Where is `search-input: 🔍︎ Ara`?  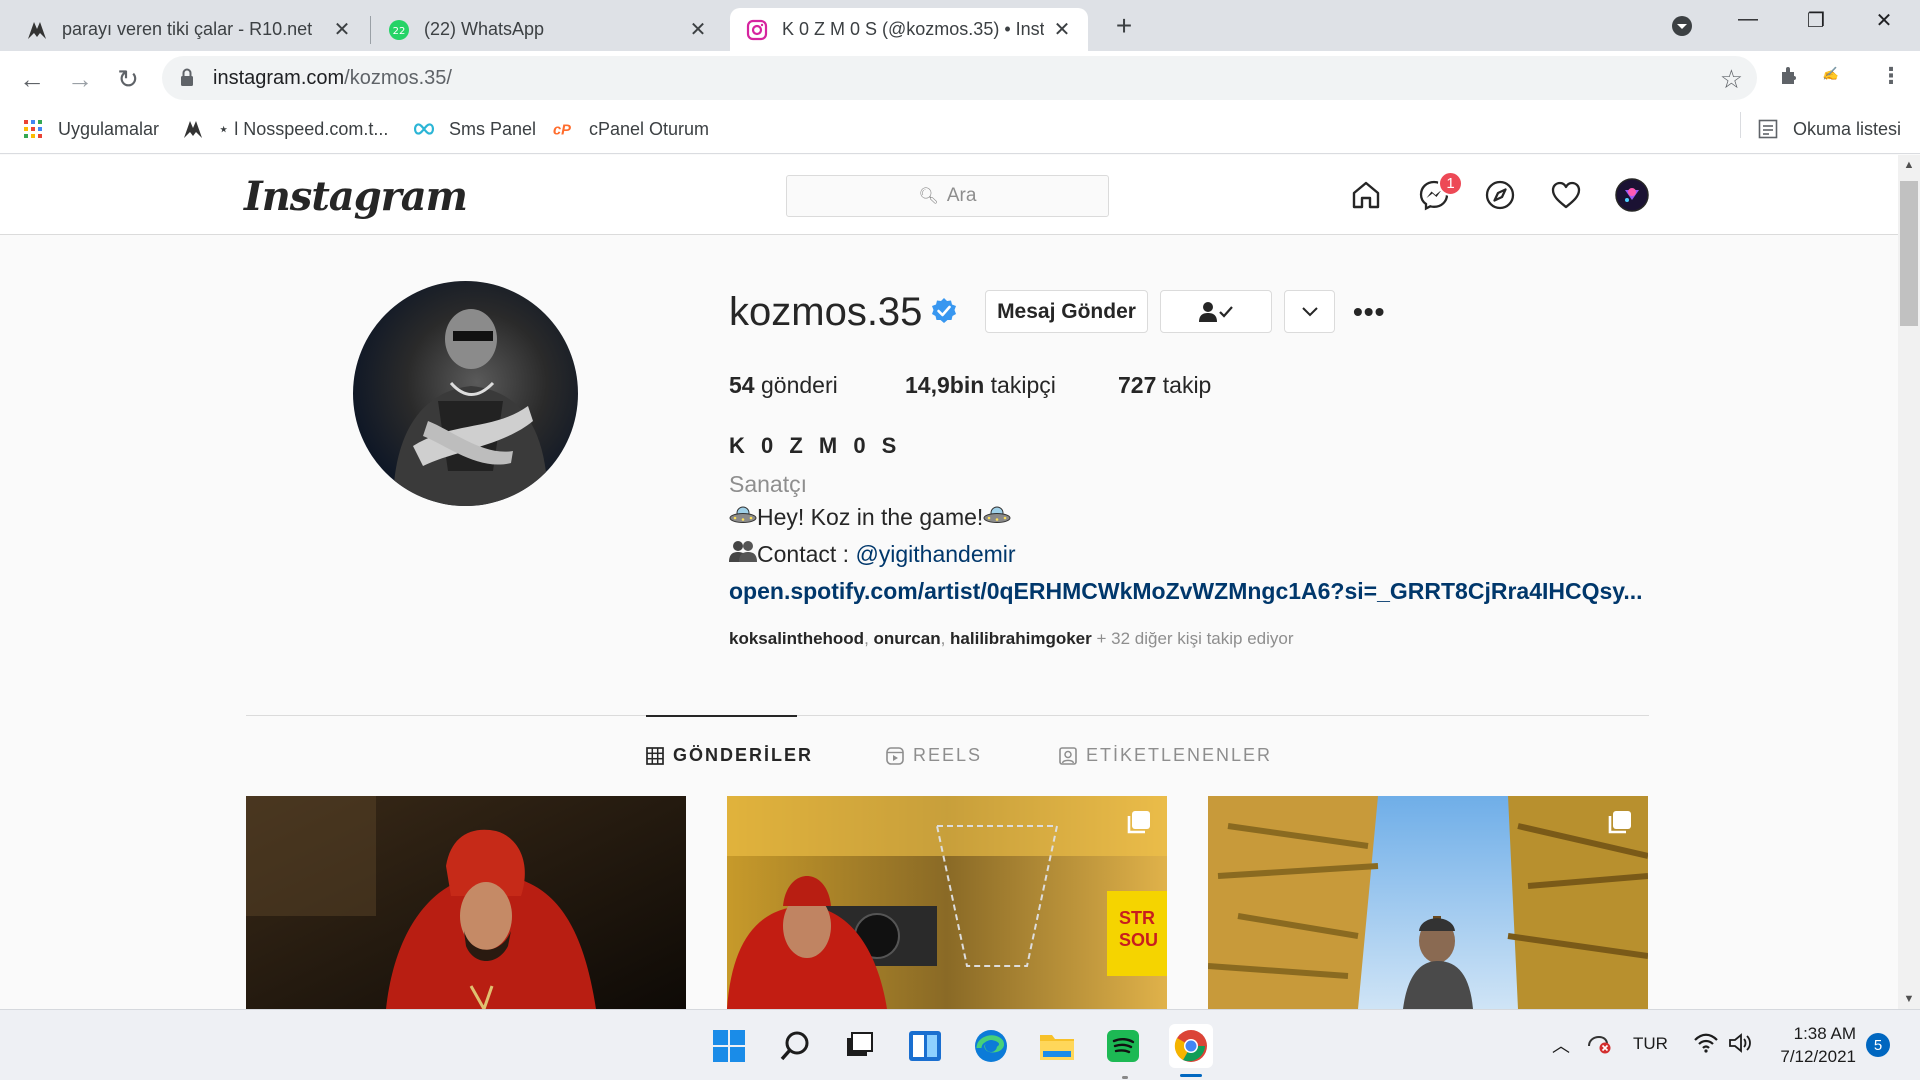 search-input: 🔍︎ Ara is located at coordinates (947, 196).